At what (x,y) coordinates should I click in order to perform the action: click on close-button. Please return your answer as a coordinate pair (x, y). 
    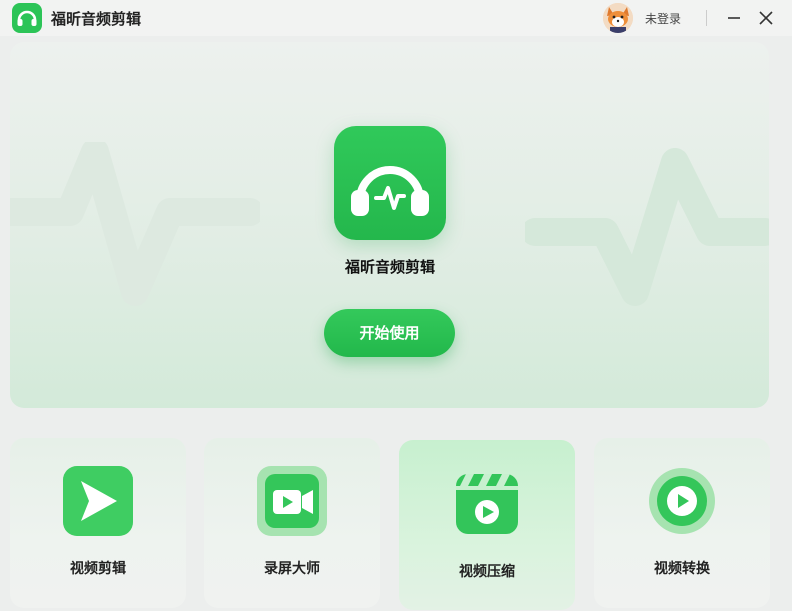
    Looking at the image, I should click on (766, 18).